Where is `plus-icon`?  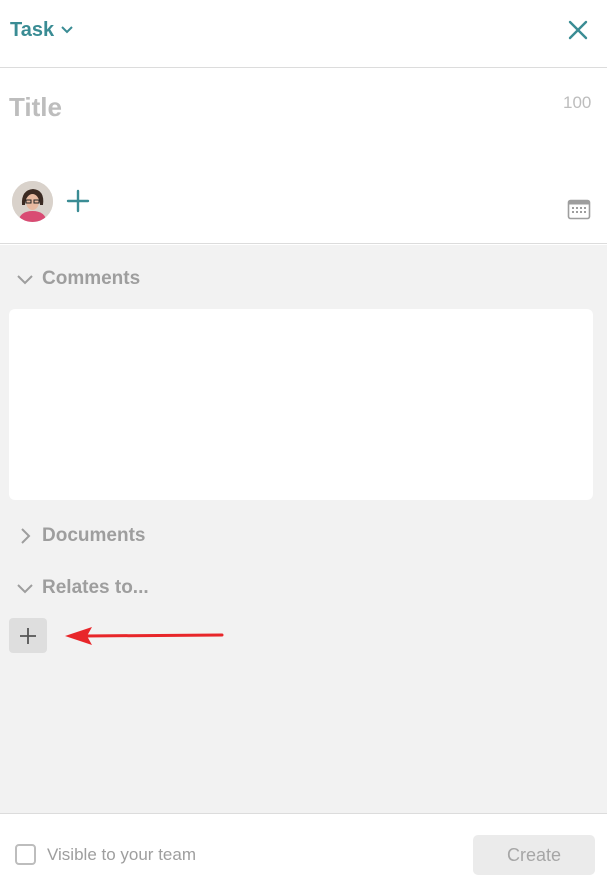 plus-icon is located at coordinates (28, 635).